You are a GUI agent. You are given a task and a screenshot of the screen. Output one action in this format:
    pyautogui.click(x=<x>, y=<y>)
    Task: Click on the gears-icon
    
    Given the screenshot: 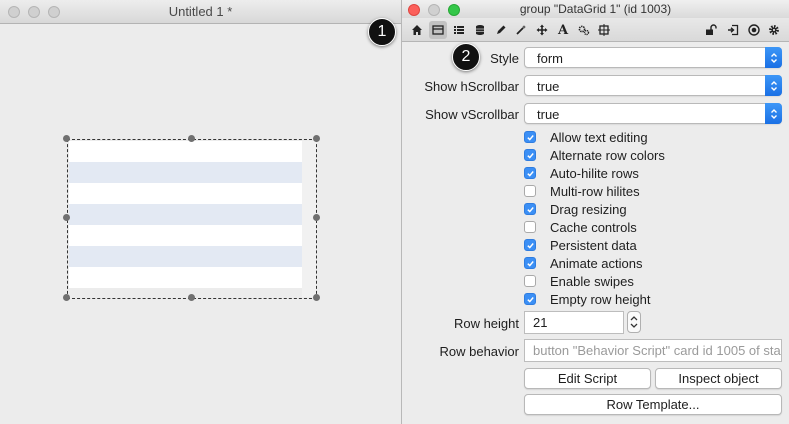 What is the action you would take?
    pyautogui.click(x=584, y=30)
    